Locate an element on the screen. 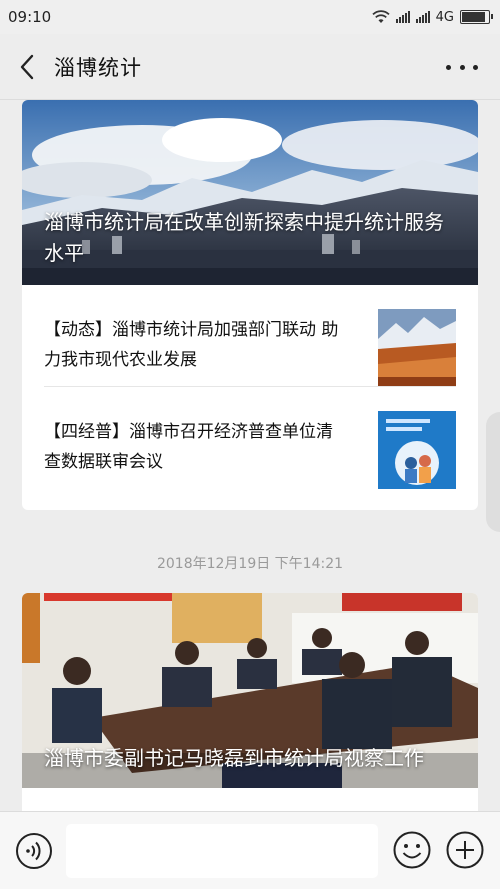 The width and height of the screenshot is (500, 889). page-title: 淄博统计 is located at coordinates (98, 67).